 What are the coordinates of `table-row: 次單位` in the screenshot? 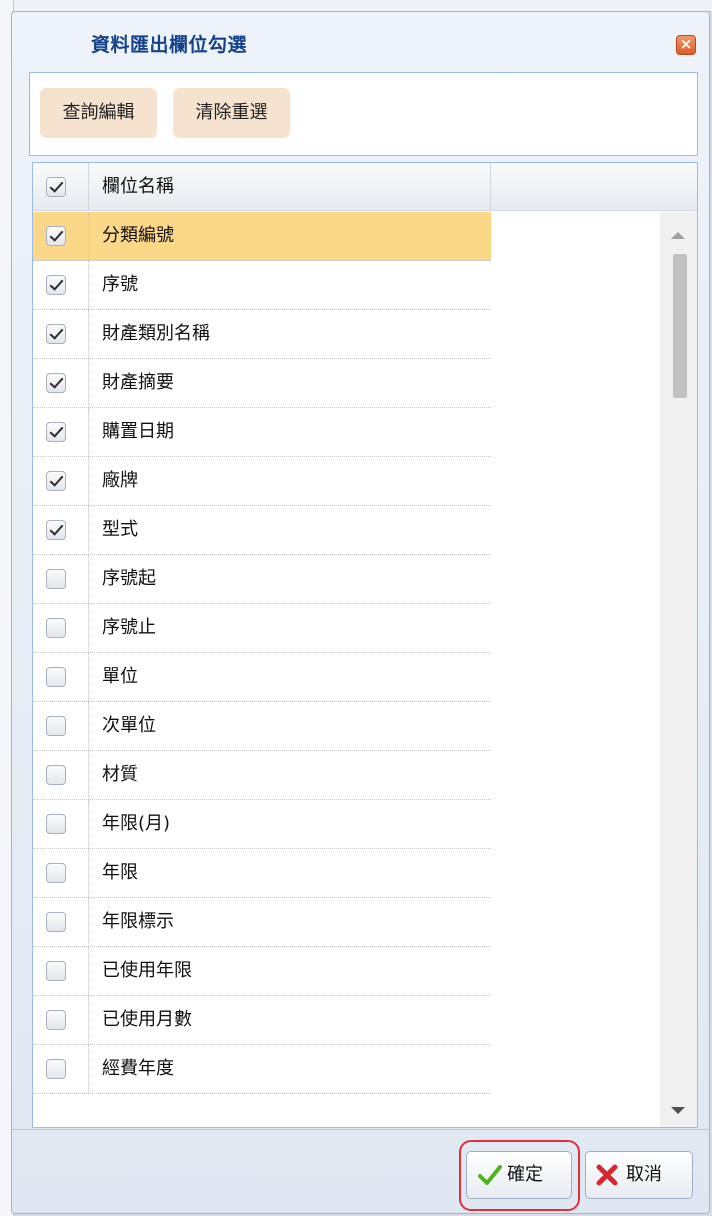 It's located at (262, 726).